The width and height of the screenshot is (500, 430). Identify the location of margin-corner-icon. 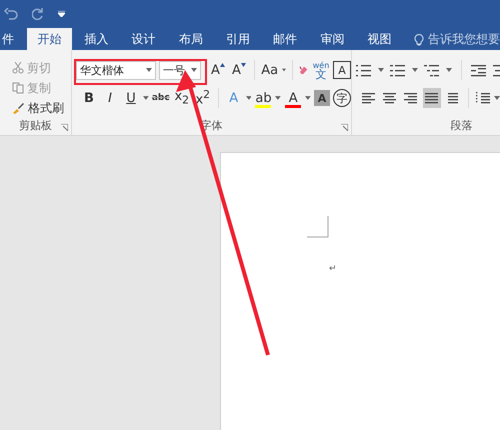
(318, 227).